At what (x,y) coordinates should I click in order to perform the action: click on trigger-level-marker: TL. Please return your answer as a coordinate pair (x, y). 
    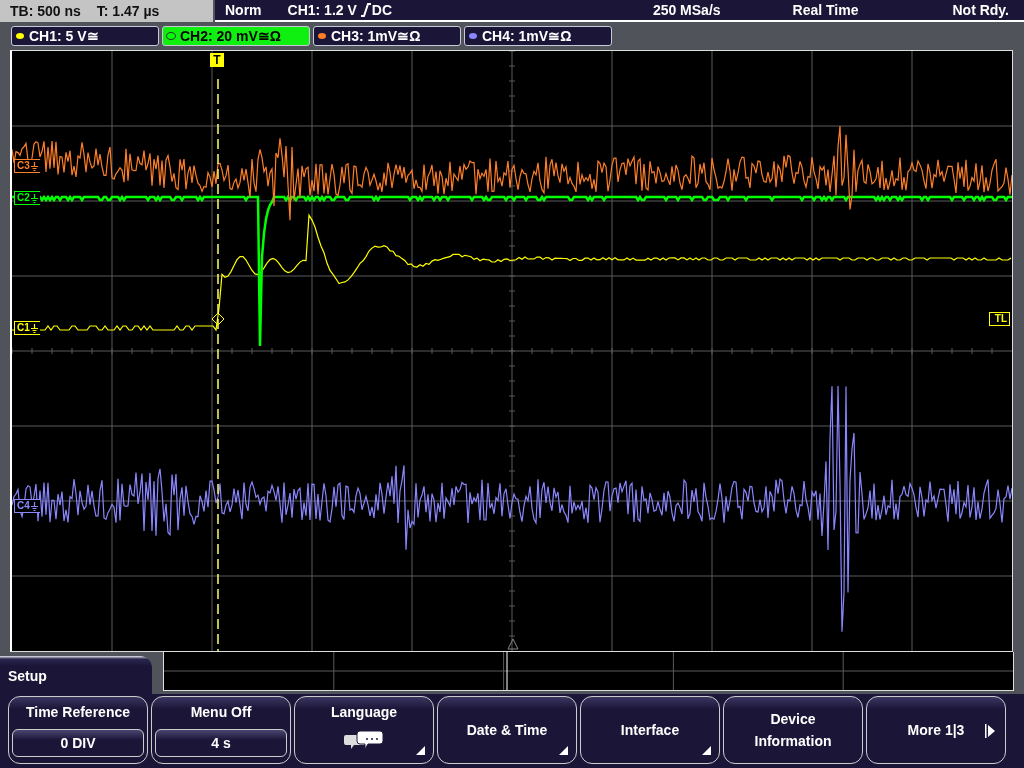
    Looking at the image, I should click on (999, 319).